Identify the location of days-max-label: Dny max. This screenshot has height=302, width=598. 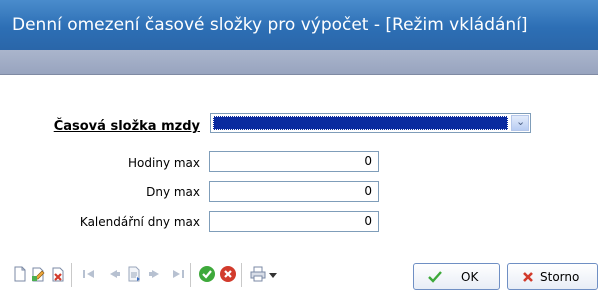
(173, 192).